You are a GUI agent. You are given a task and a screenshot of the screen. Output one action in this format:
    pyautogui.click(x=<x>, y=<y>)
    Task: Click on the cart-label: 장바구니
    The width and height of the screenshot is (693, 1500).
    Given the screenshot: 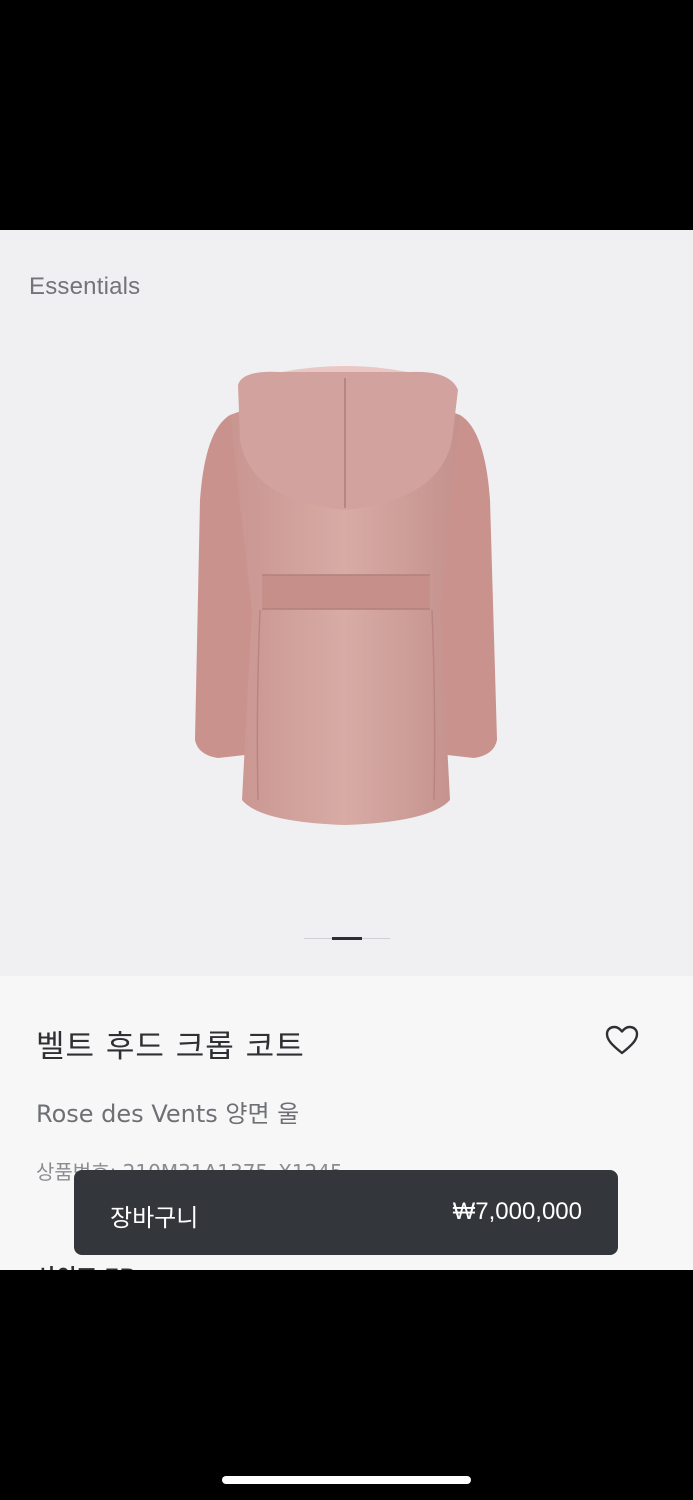 What is the action you would take?
    pyautogui.click(x=154, y=1218)
    